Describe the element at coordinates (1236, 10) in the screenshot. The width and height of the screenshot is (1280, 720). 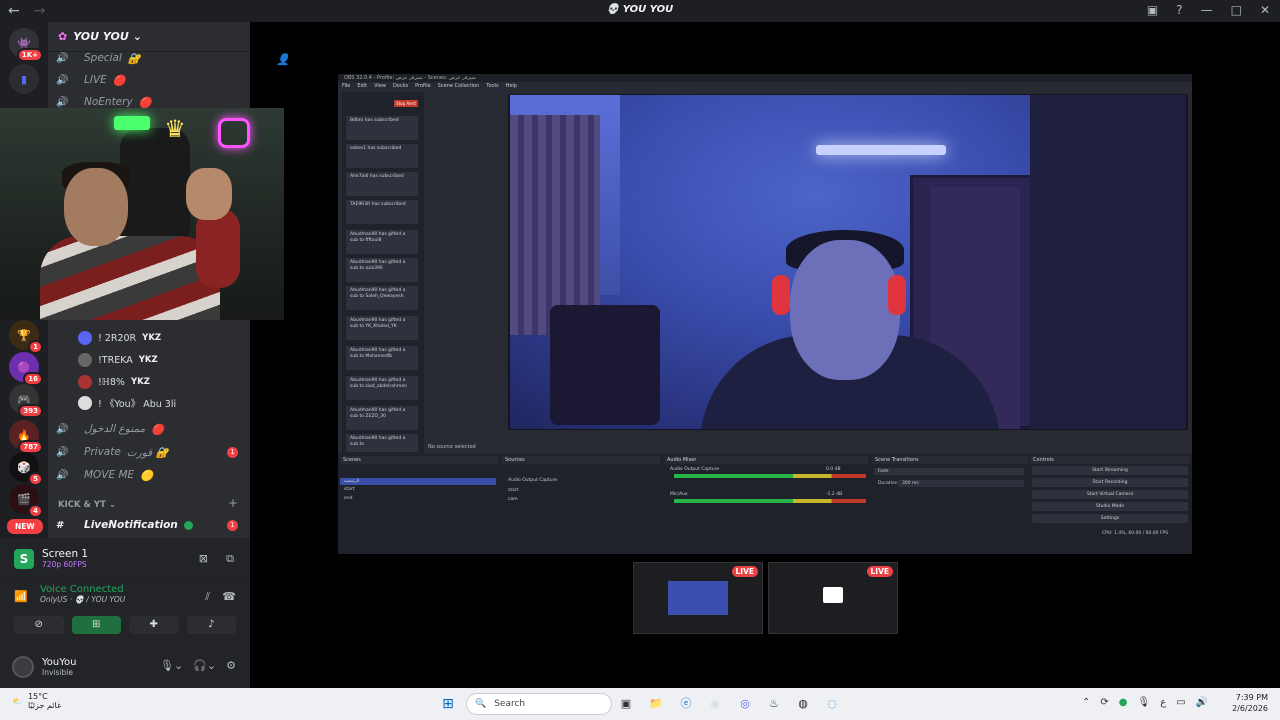
I see `maximize-icon: □` at that location.